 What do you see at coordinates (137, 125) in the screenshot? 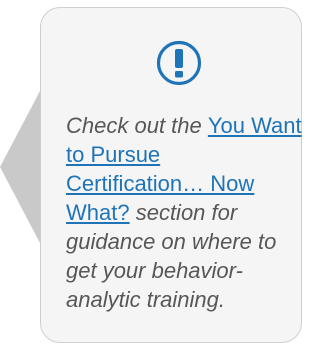
I see `callout-text-before: Check out the` at bounding box center [137, 125].